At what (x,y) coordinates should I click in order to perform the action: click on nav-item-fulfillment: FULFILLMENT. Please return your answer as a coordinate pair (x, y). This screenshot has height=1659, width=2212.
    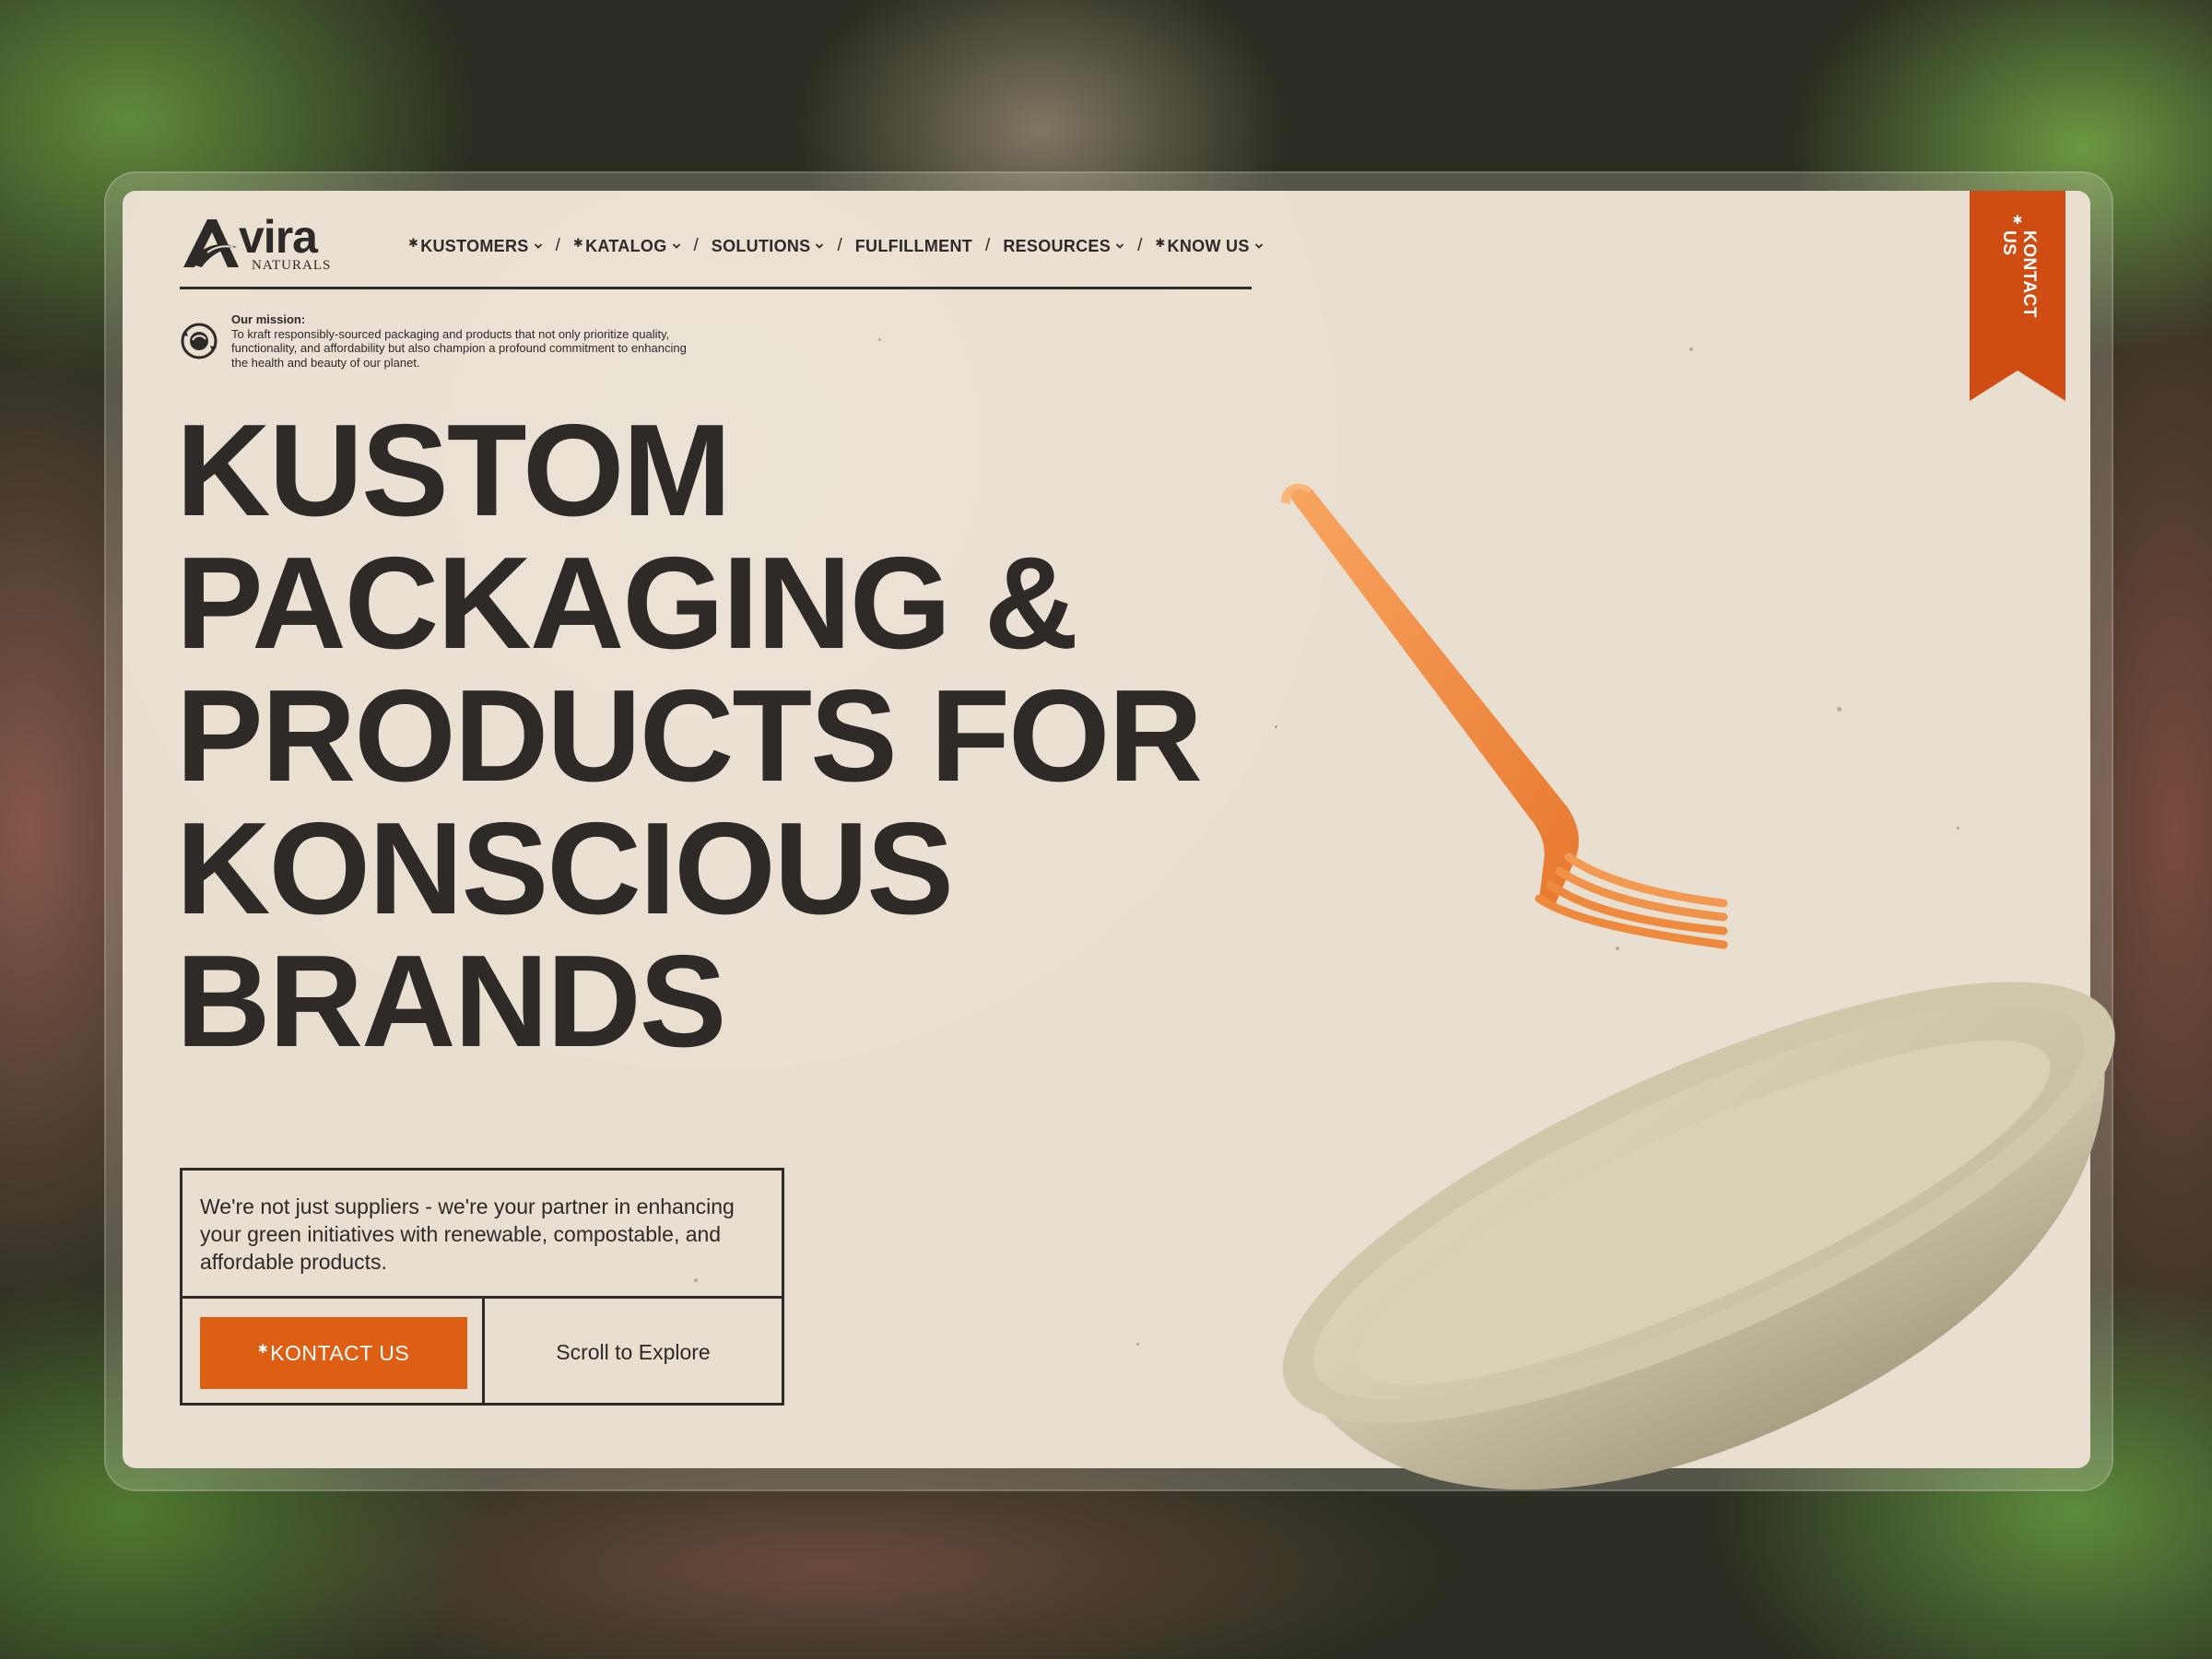
    Looking at the image, I should click on (913, 246).